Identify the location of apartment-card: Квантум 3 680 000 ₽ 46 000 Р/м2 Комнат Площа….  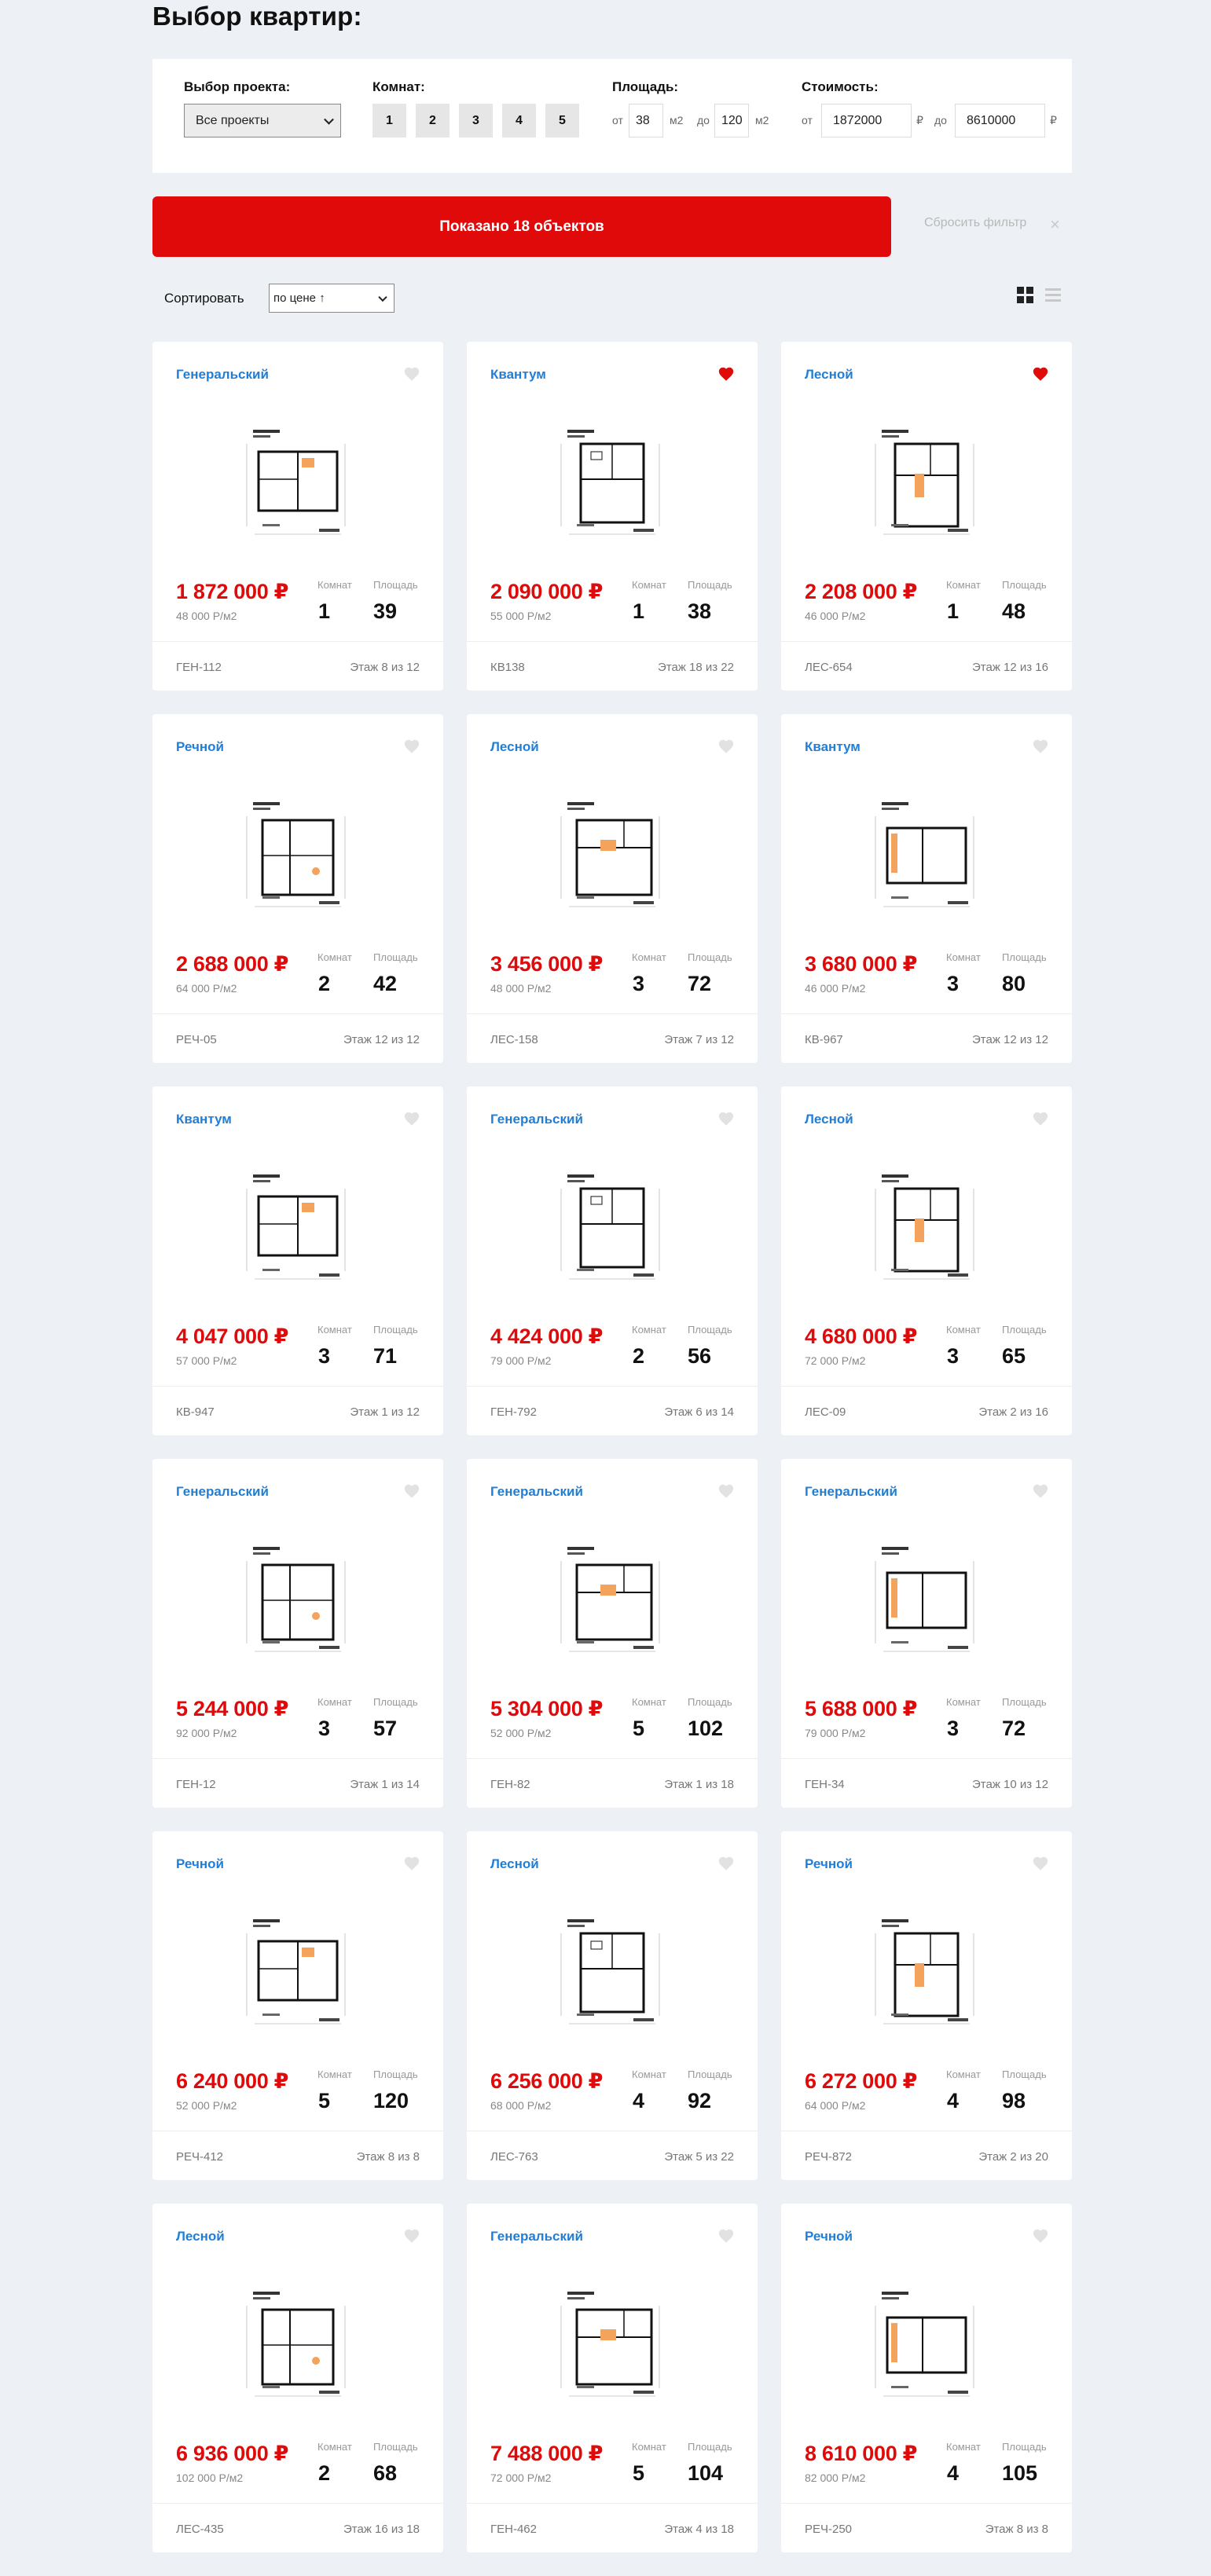
(926, 888).